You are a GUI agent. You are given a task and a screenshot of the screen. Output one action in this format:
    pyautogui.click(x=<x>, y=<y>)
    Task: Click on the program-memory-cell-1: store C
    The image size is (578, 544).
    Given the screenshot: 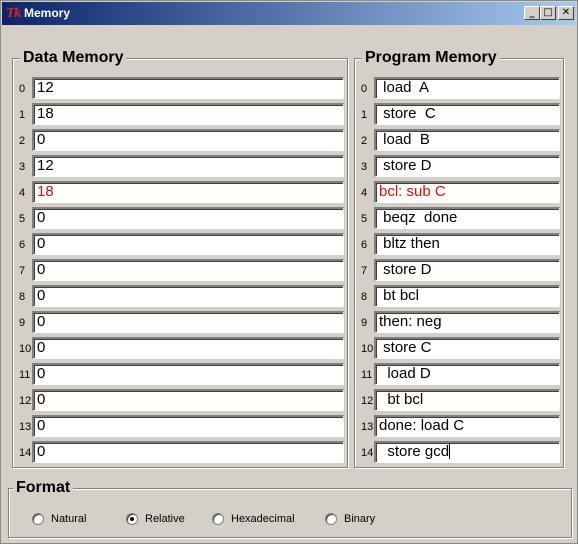 What is the action you would take?
    pyautogui.click(x=467, y=114)
    